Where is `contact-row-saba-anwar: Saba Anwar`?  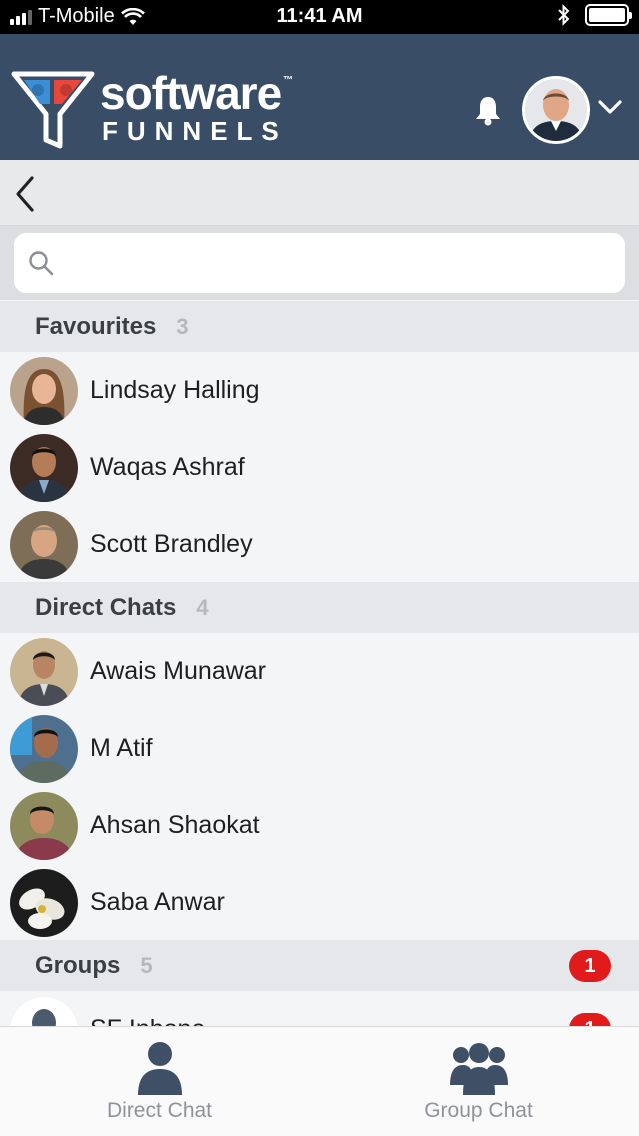
contact-row-saba-anwar: Saba Anwar is located at coordinates (319, 902).